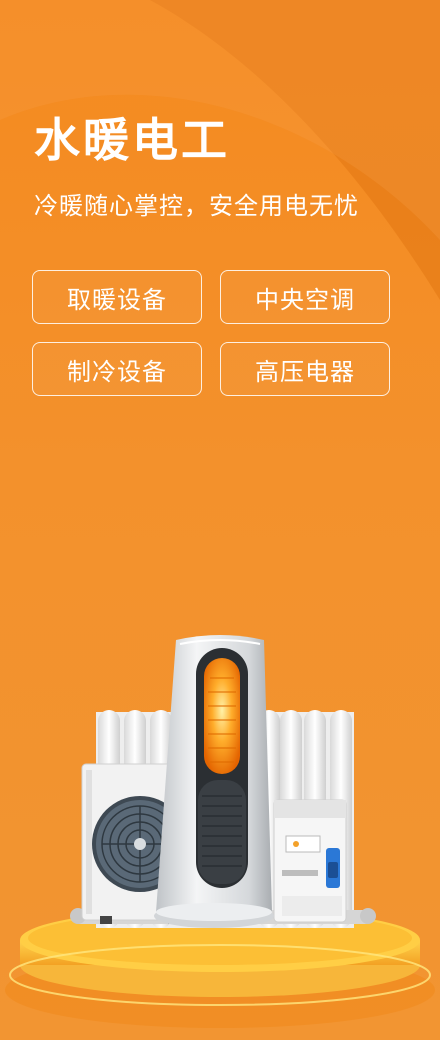 This screenshot has height=1040, width=440. What do you see at coordinates (214, 781) in the screenshot?
I see `tower-heater-icon` at bounding box center [214, 781].